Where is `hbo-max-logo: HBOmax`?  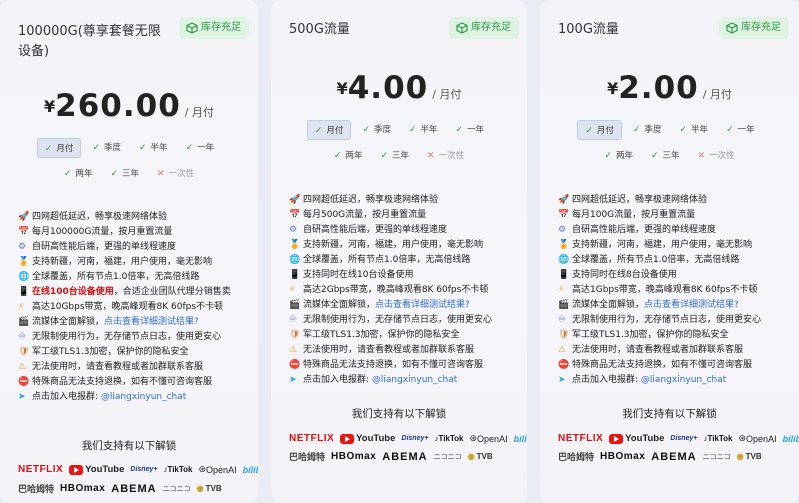 hbo-max-logo: HBOmax is located at coordinates (82, 488).